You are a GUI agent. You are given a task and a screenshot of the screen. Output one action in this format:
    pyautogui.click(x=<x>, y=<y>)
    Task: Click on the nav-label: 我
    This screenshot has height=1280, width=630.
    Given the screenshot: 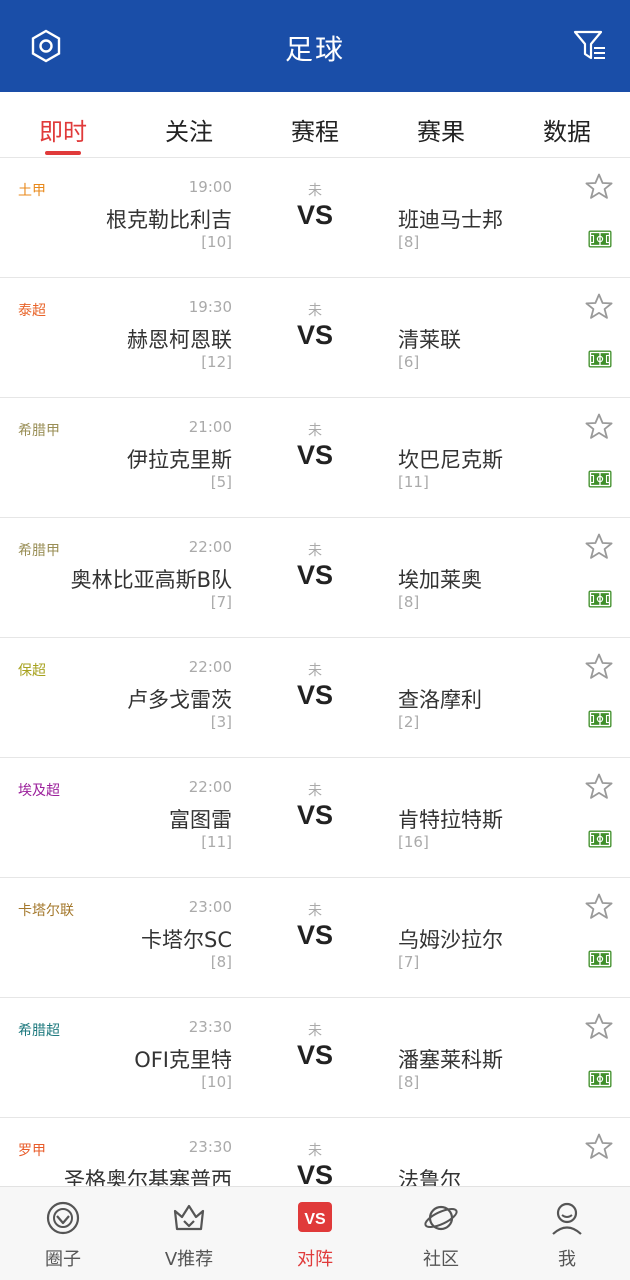 What is the action you would take?
    pyautogui.click(x=567, y=1259)
    